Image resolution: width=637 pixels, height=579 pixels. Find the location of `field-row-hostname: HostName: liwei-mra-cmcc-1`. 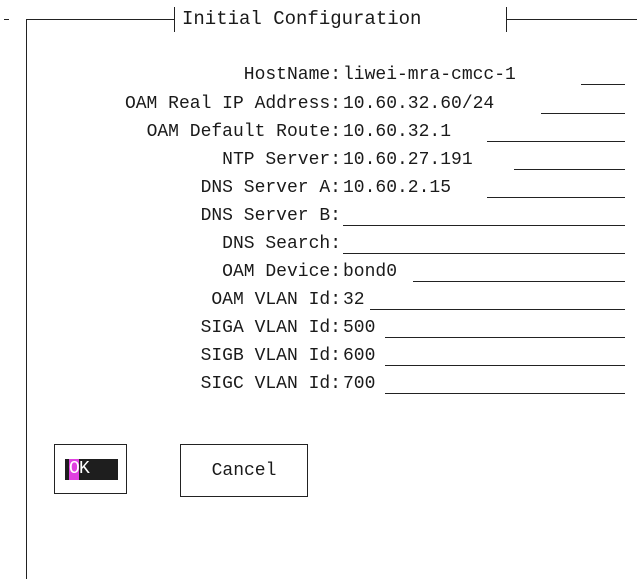

field-row-hostname: HostName: liwei-mra-cmcc-1 is located at coordinates (318, 75).